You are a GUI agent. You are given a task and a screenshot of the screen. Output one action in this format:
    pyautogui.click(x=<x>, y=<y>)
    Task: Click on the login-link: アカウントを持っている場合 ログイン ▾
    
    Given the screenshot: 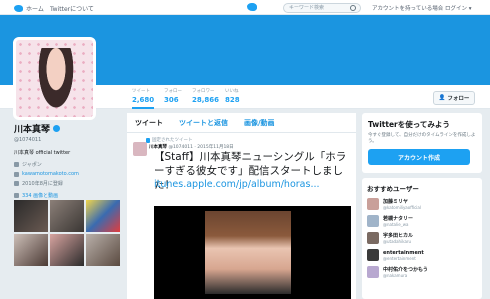 What is the action you would take?
    pyautogui.click(x=421, y=8)
    